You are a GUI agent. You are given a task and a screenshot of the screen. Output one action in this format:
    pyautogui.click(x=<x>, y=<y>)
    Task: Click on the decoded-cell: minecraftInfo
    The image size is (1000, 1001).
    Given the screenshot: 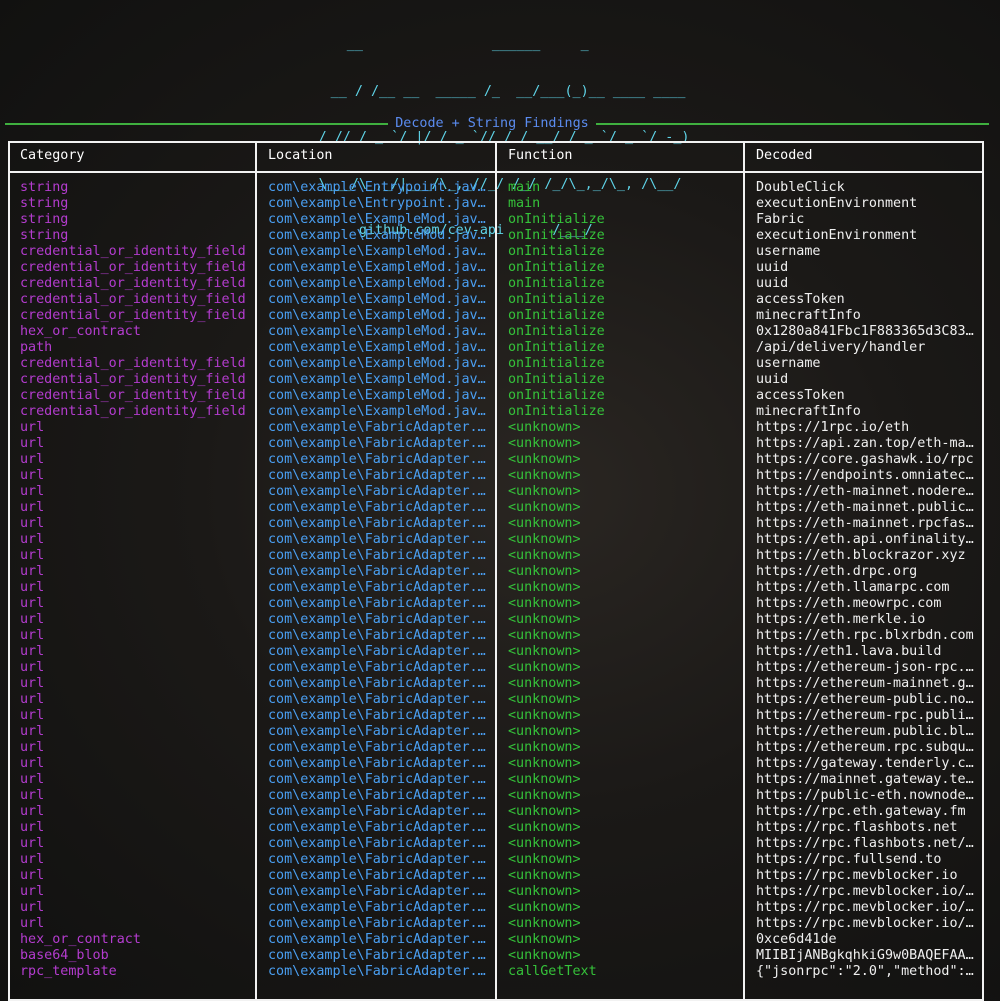 What is the action you would take?
    pyautogui.click(x=808, y=411)
    